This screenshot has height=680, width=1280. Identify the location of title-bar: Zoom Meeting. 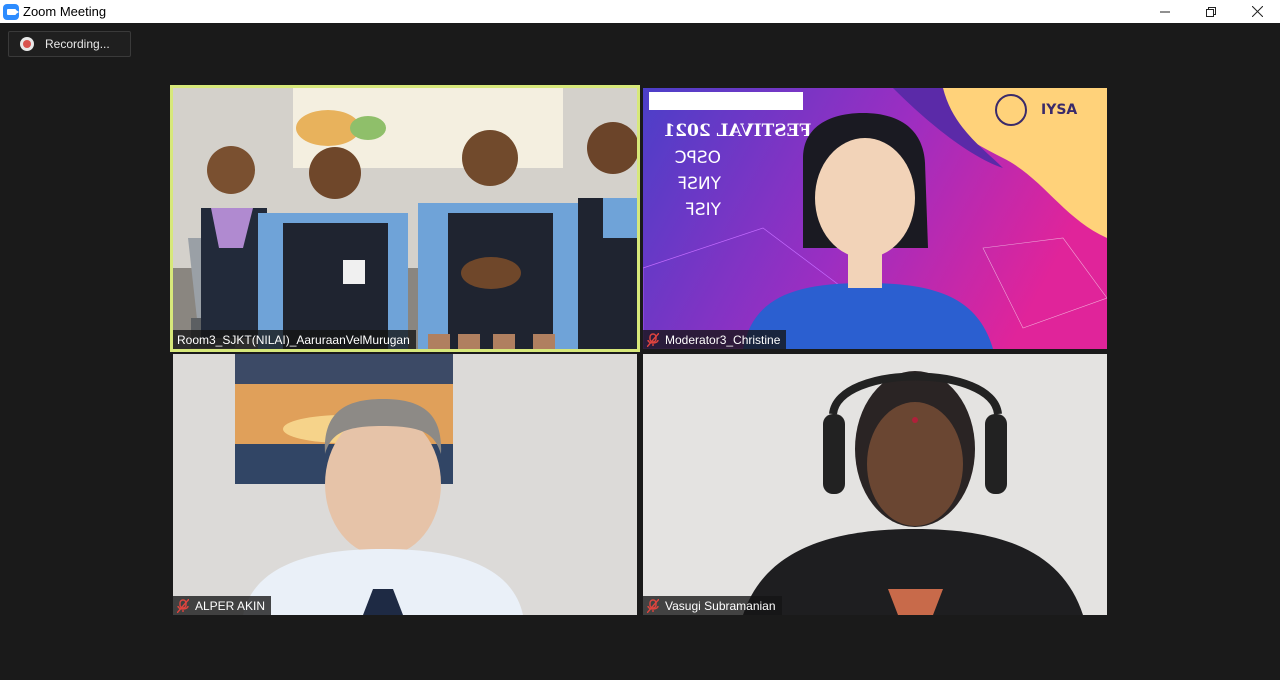
(640, 11).